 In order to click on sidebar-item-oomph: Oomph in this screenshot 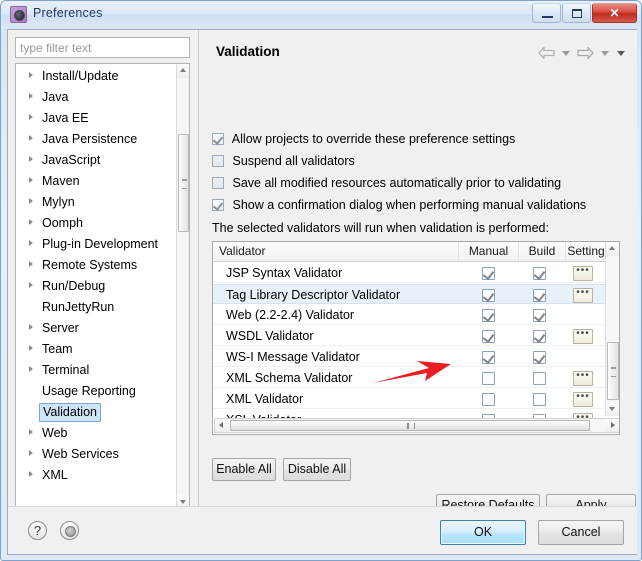, I will do `click(97, 223)`.